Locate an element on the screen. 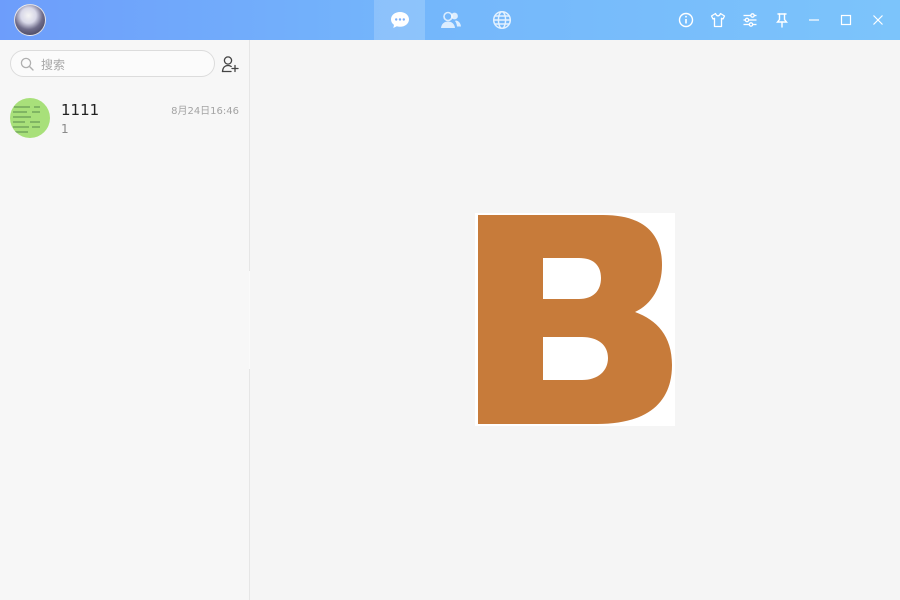 This screenshot has width=900, height=600. pin-icon is located at coordinates (782, 20).